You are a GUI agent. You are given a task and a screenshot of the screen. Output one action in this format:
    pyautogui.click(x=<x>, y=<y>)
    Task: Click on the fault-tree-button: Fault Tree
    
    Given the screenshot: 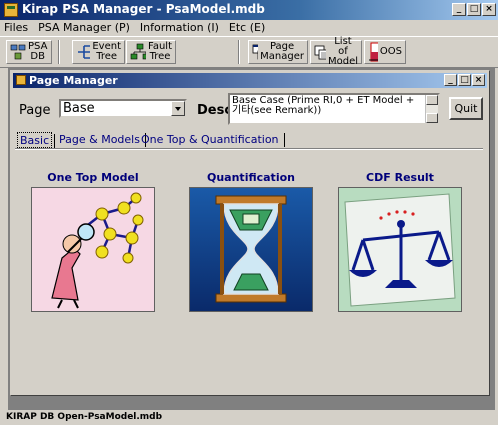 What is the action you would take?
    pyautogui.click(x=151, y=52)
    